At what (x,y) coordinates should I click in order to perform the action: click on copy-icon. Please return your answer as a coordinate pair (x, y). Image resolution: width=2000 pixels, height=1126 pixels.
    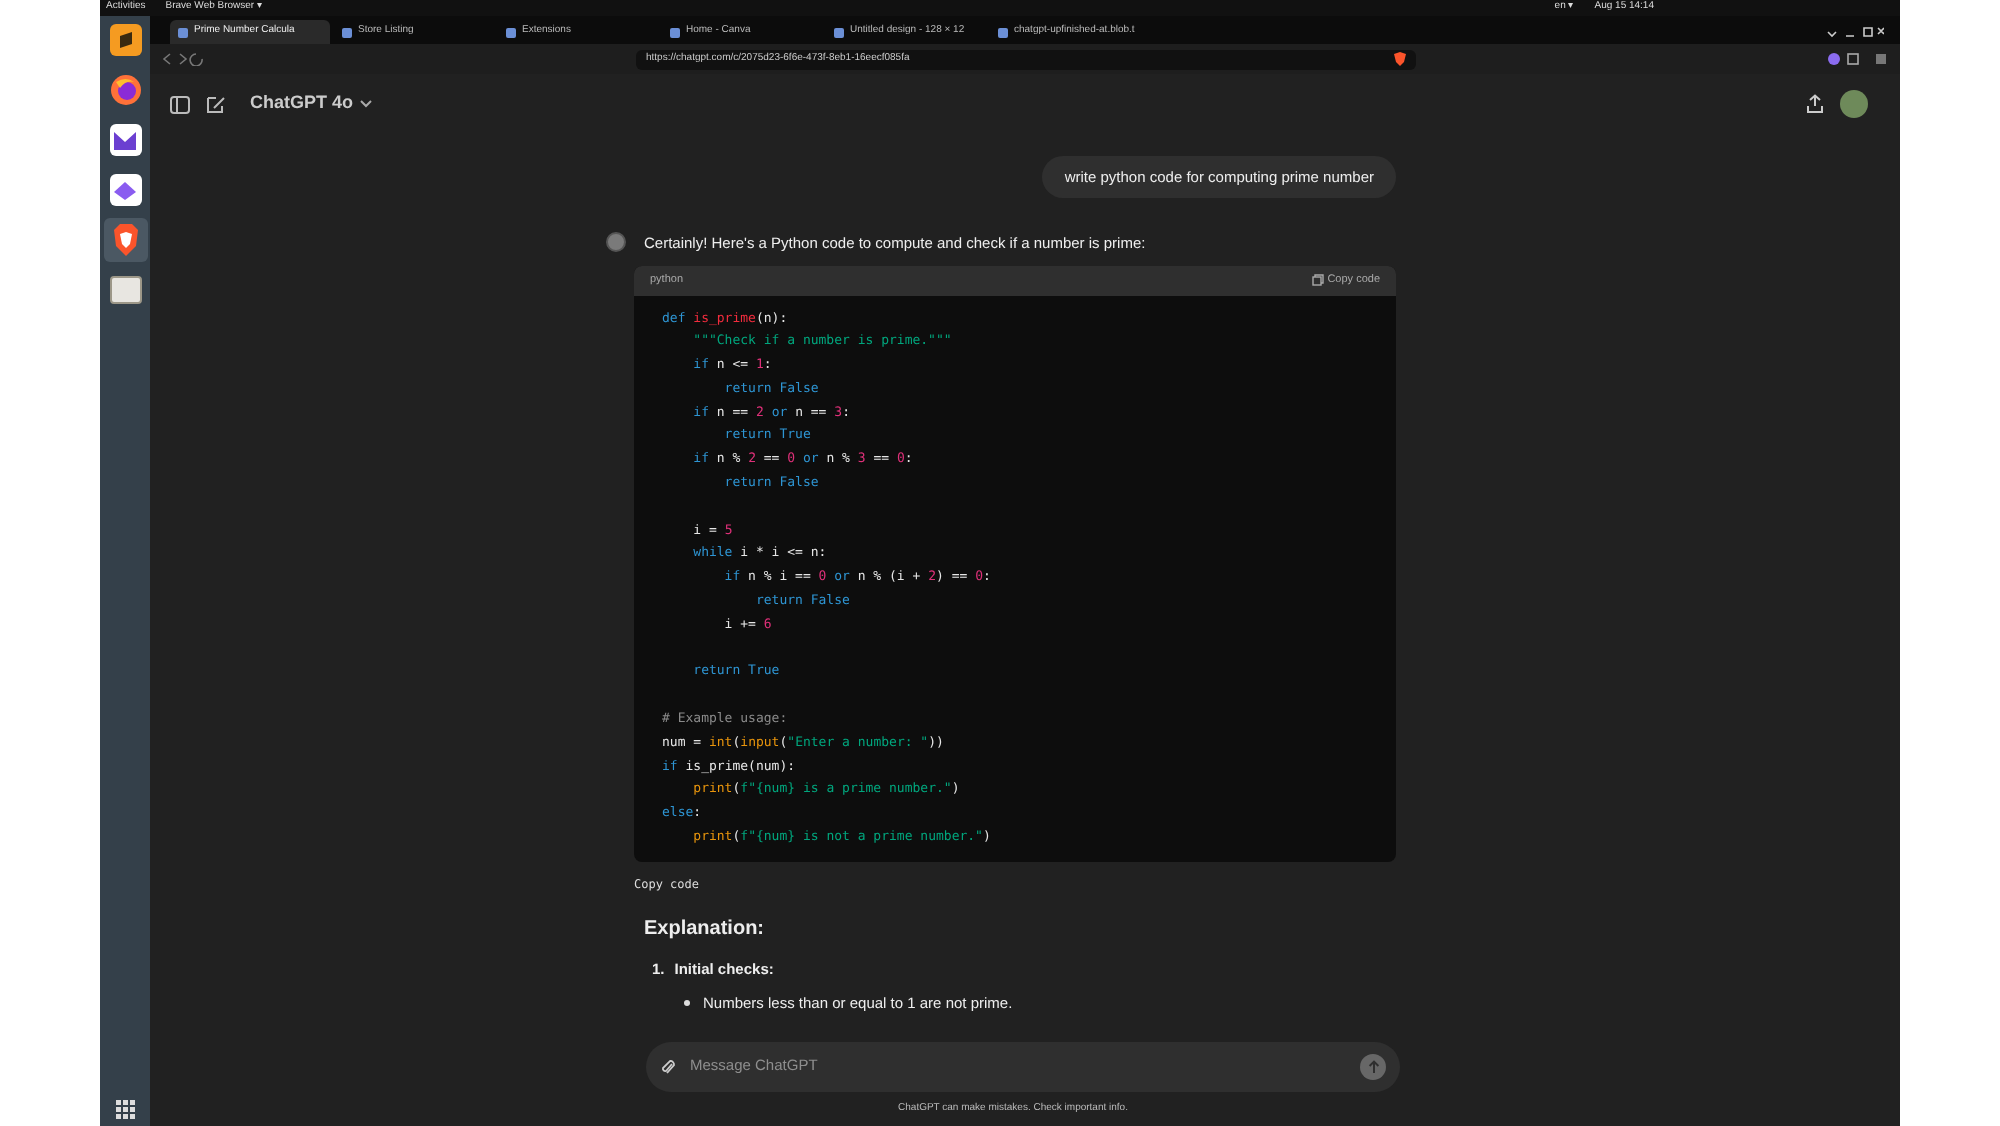
    Looking at the image, I should click on (1317, 280).